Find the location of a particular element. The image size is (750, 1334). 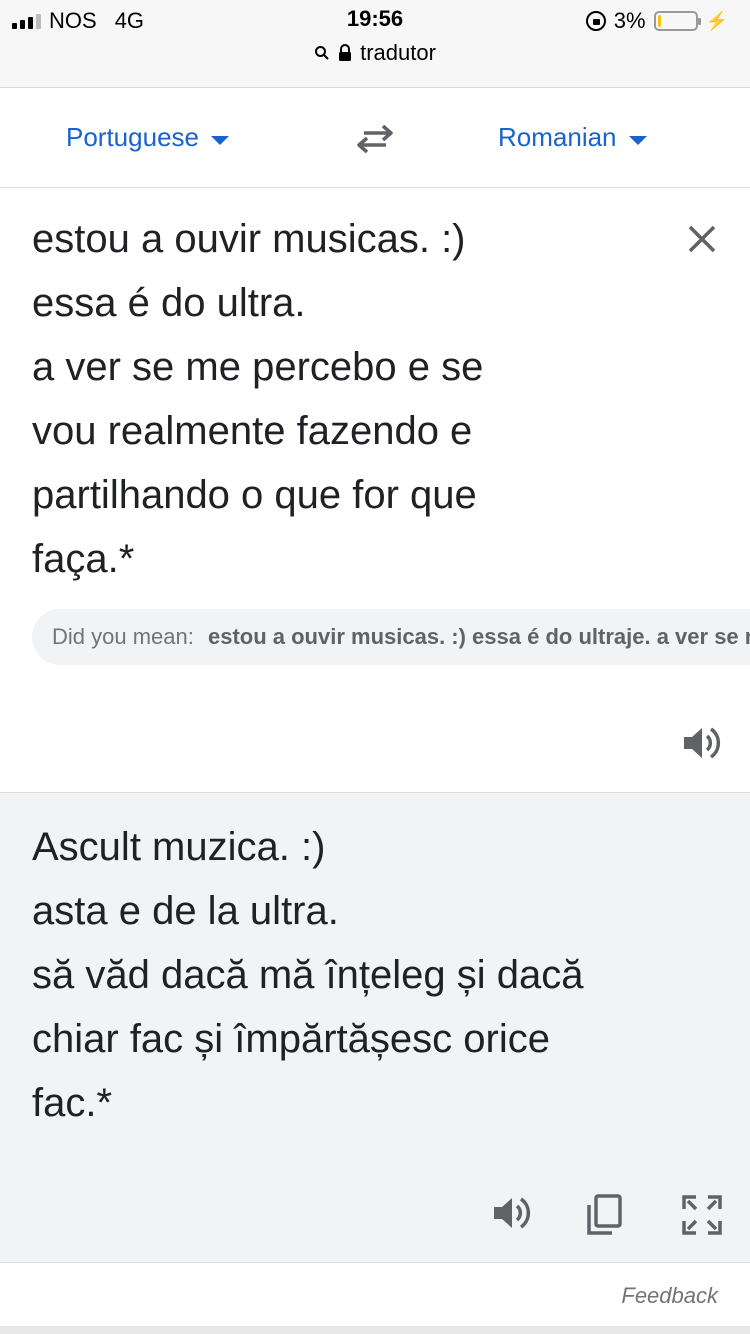

listen-source-button is located at coordinates (702, 745).